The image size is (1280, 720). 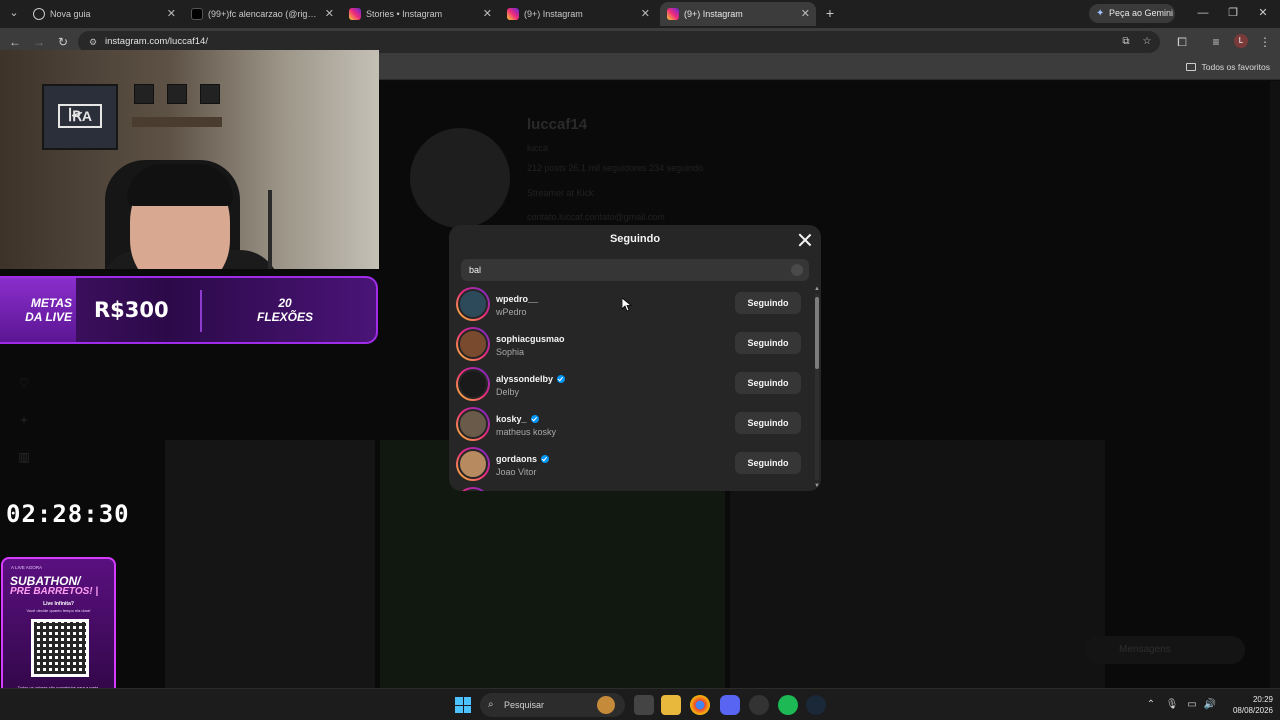 I want to click on extensions-puzzle-icon: ⧠, so click(x=1182, y=42).